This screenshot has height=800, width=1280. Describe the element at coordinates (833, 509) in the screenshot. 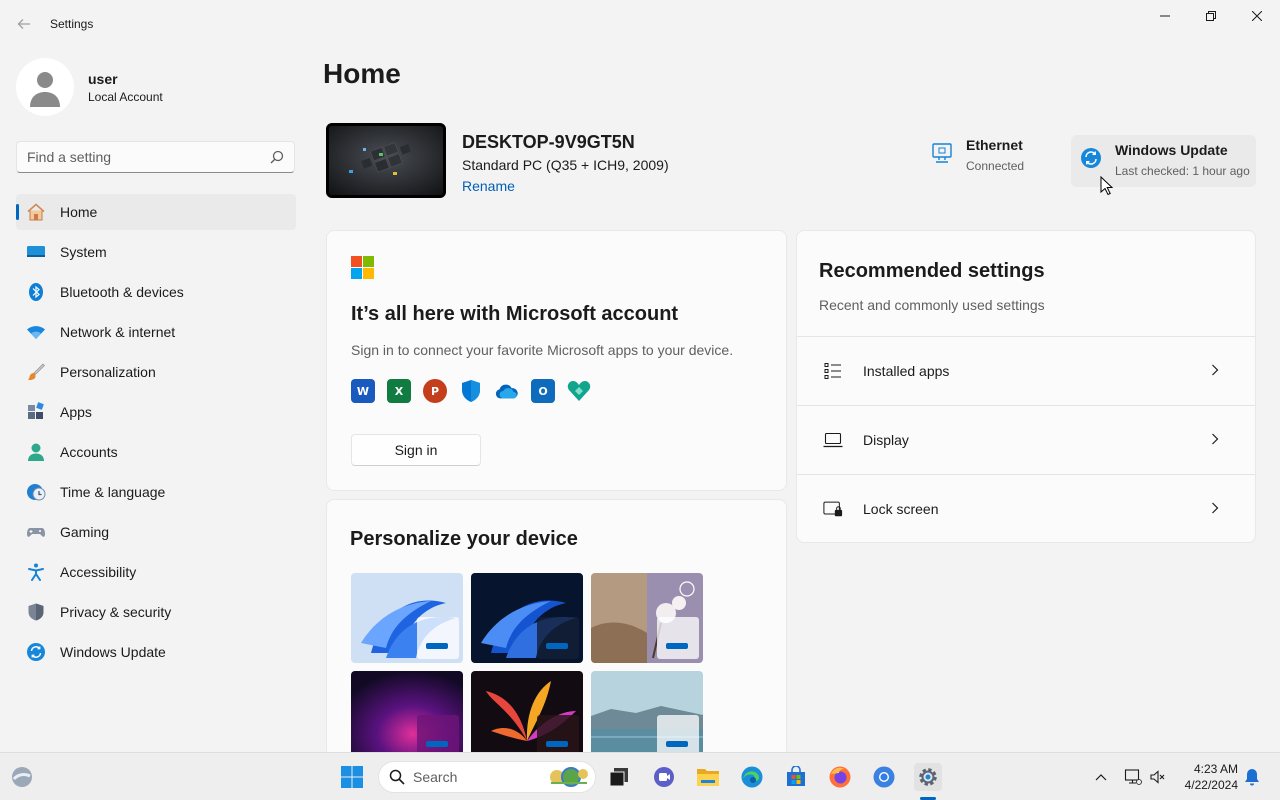

I see `lock-screen-icon` at that location.